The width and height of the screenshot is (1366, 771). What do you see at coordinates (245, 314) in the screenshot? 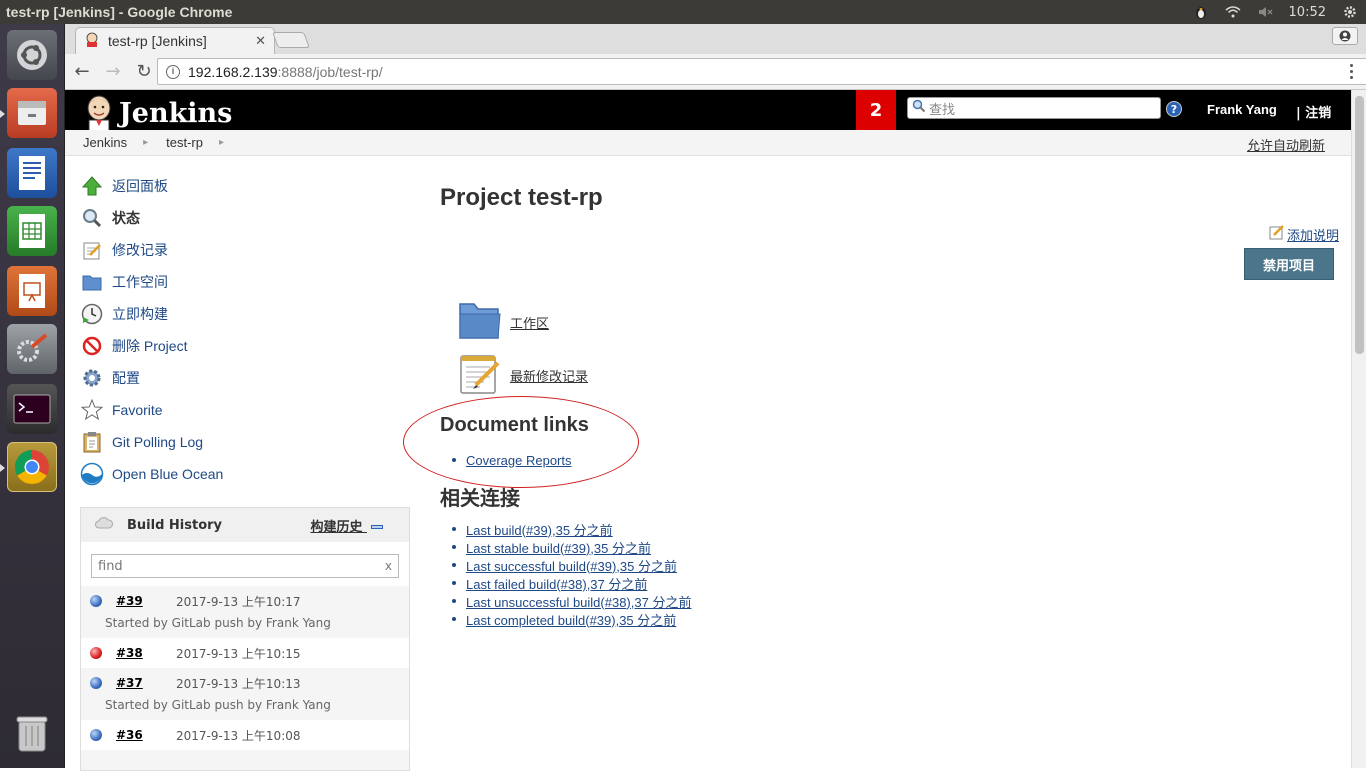
I see `task-build-now: 立即构建` at bounding box center [245, 314].